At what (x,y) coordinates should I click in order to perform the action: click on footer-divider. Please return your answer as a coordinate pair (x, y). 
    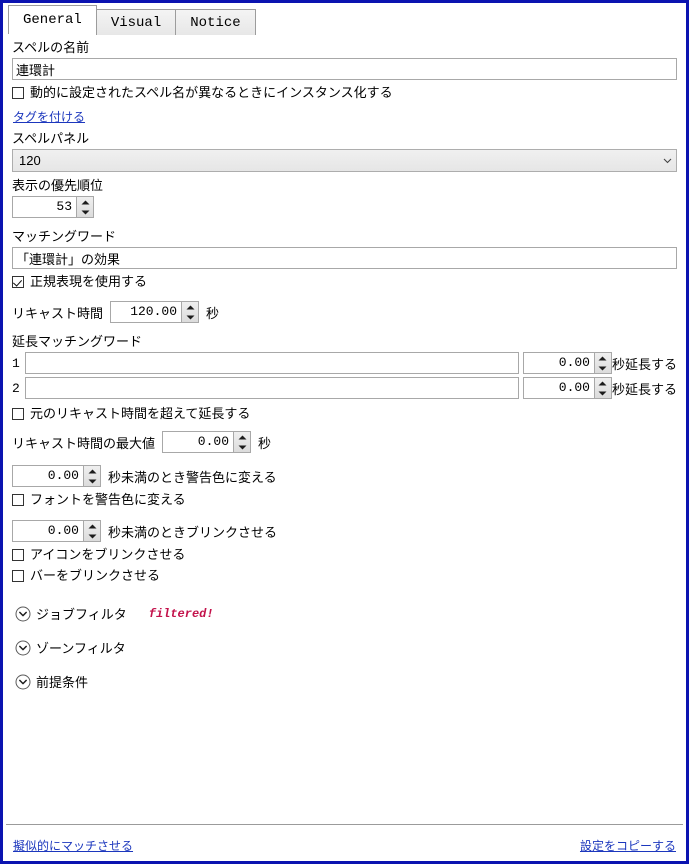
    Looking at the image, I should click on (344, 824).